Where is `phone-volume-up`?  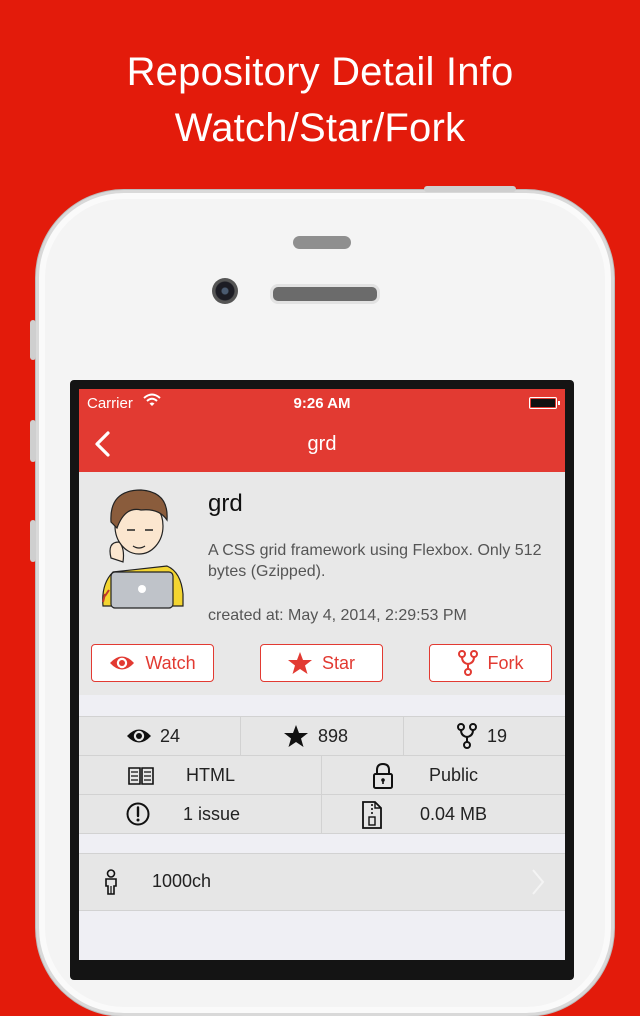
phone-volume-up is located at coordinates (33, 441).